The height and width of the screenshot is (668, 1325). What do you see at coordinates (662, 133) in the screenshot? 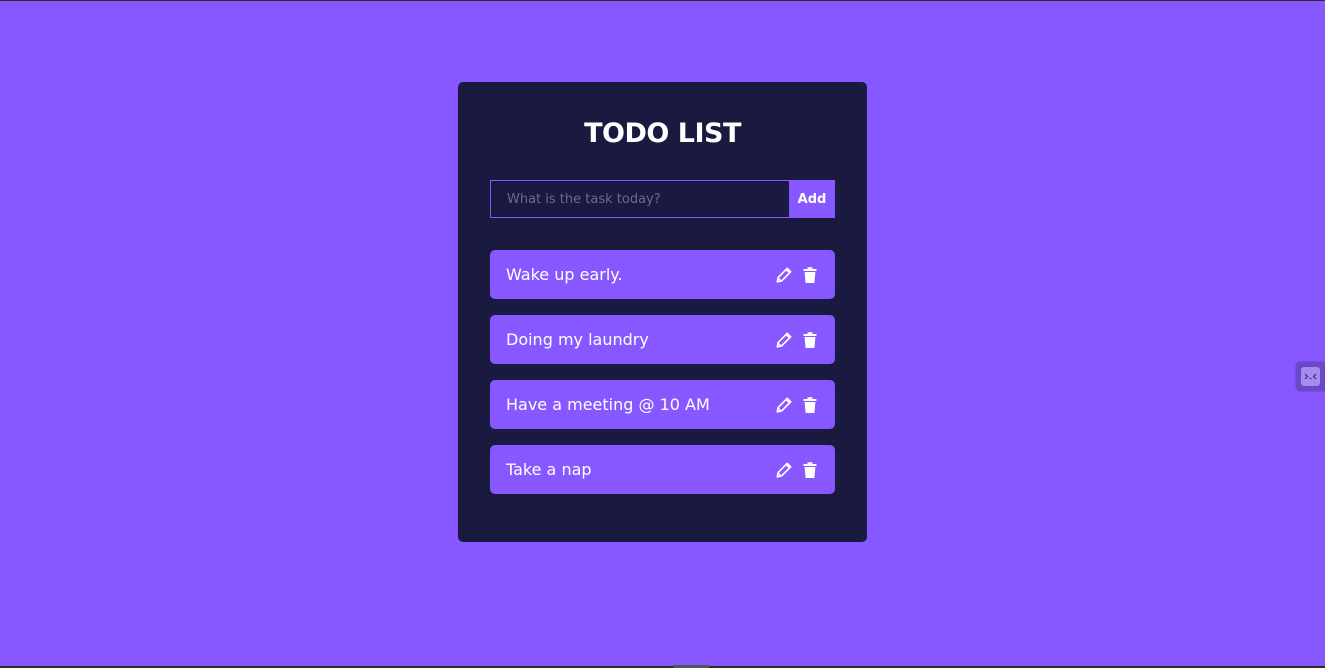
I see `page-title: TODO LIST` at bounding box center [662, 133].